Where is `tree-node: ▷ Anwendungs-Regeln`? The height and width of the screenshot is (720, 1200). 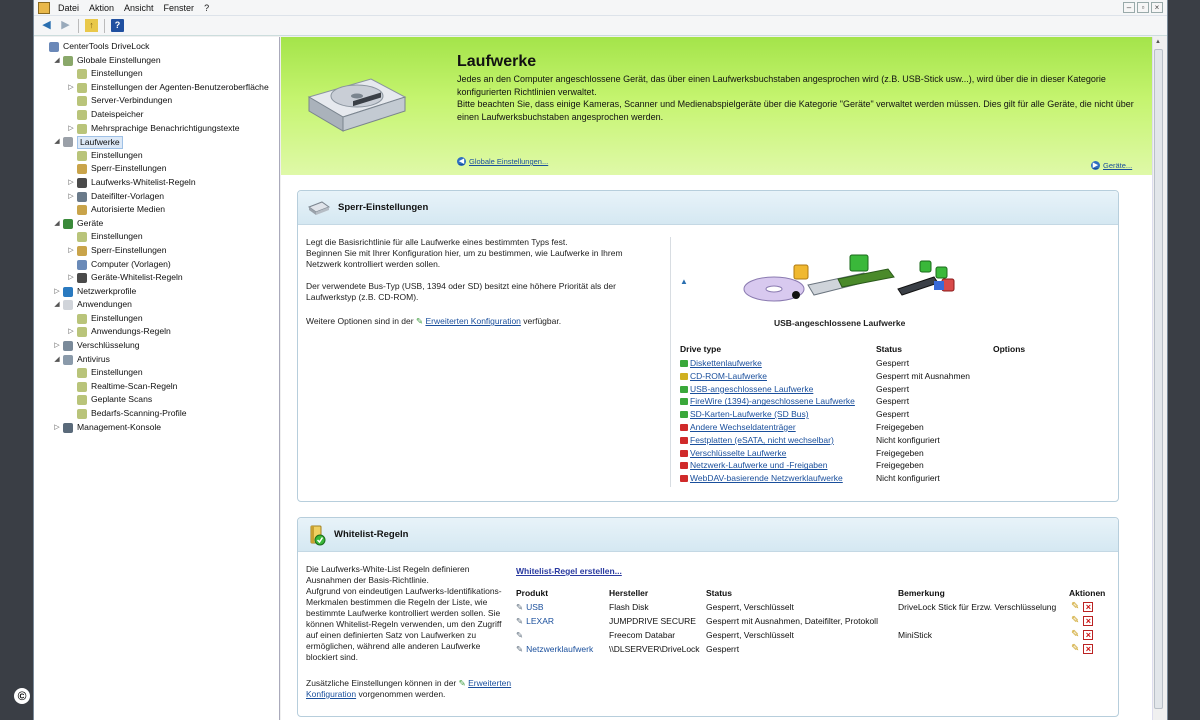 tree-node: ▷ Anwendungs-Regeln is located at coordinates (156, 332).